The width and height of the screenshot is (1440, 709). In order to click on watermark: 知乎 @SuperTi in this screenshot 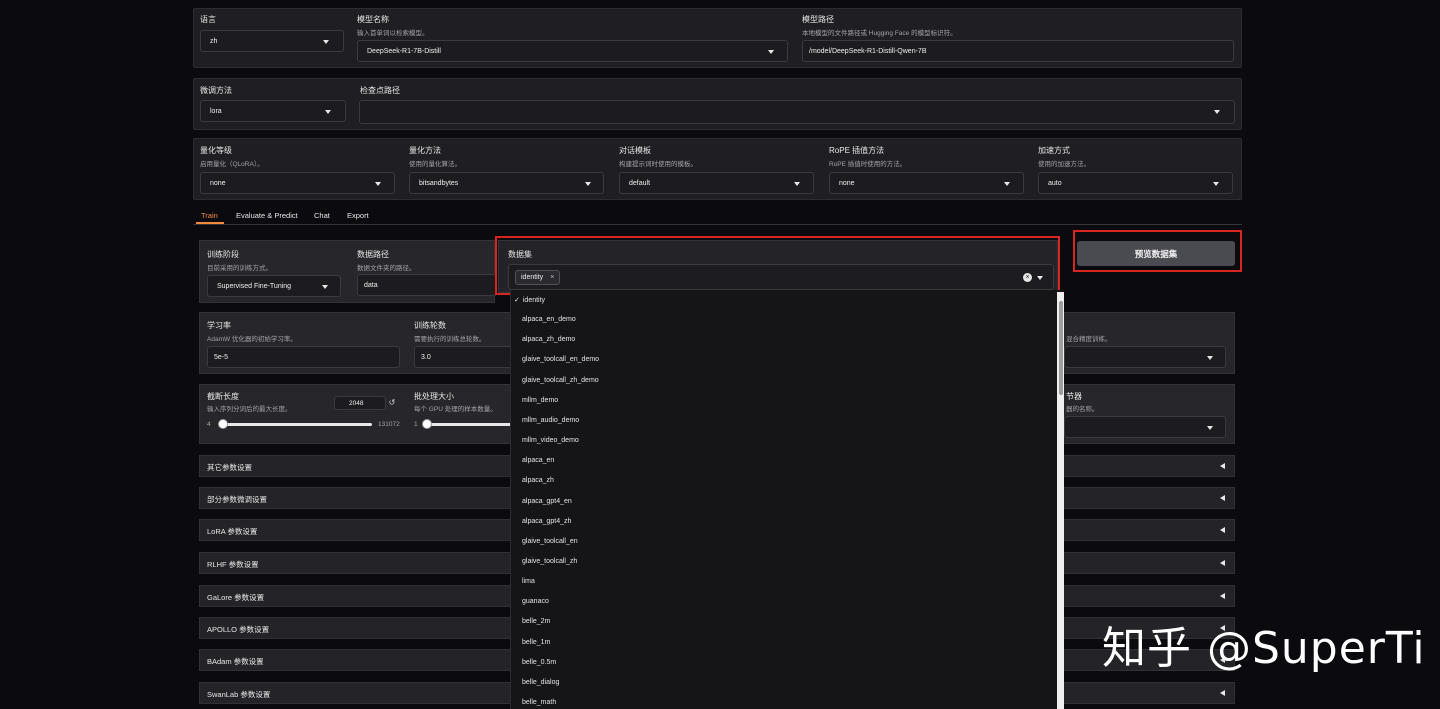, I will do `click(1264, 648)`.